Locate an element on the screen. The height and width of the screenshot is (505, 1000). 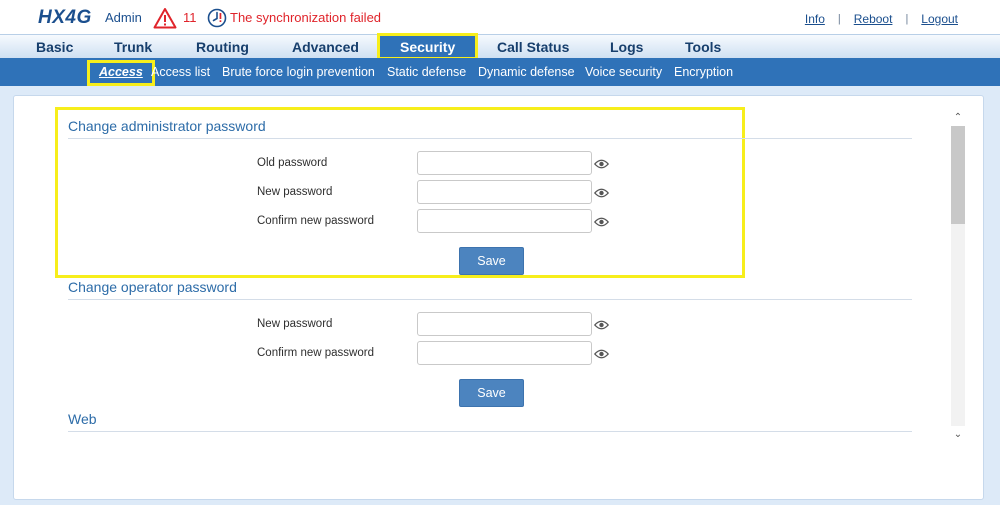
new-password-label: New password is located at coordinates (295, 192).